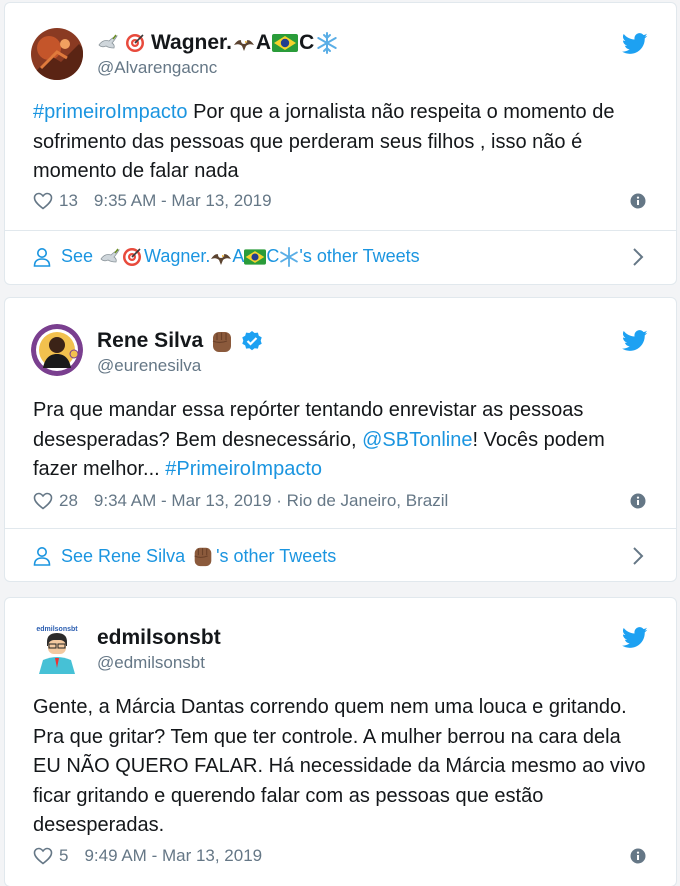  I want to click on see-prefix: See Rene Silva, so click(123, 555).